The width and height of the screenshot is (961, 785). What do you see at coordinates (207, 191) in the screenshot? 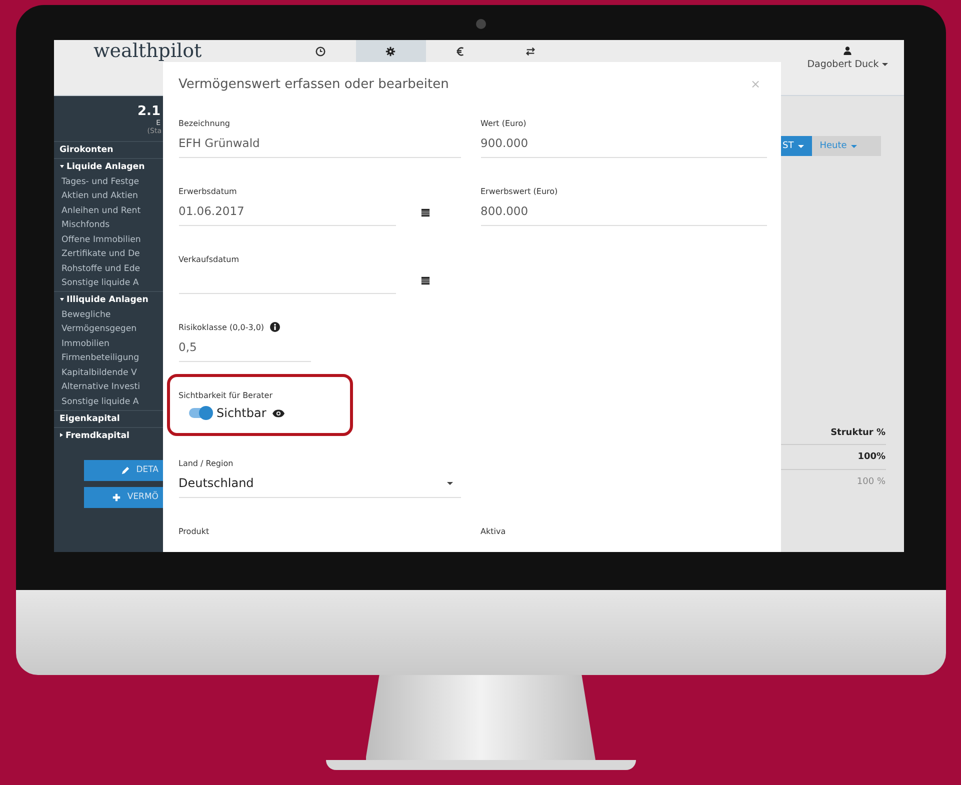
I see `field-label: Erwerbsdatum` at bounding box center [207, 191].